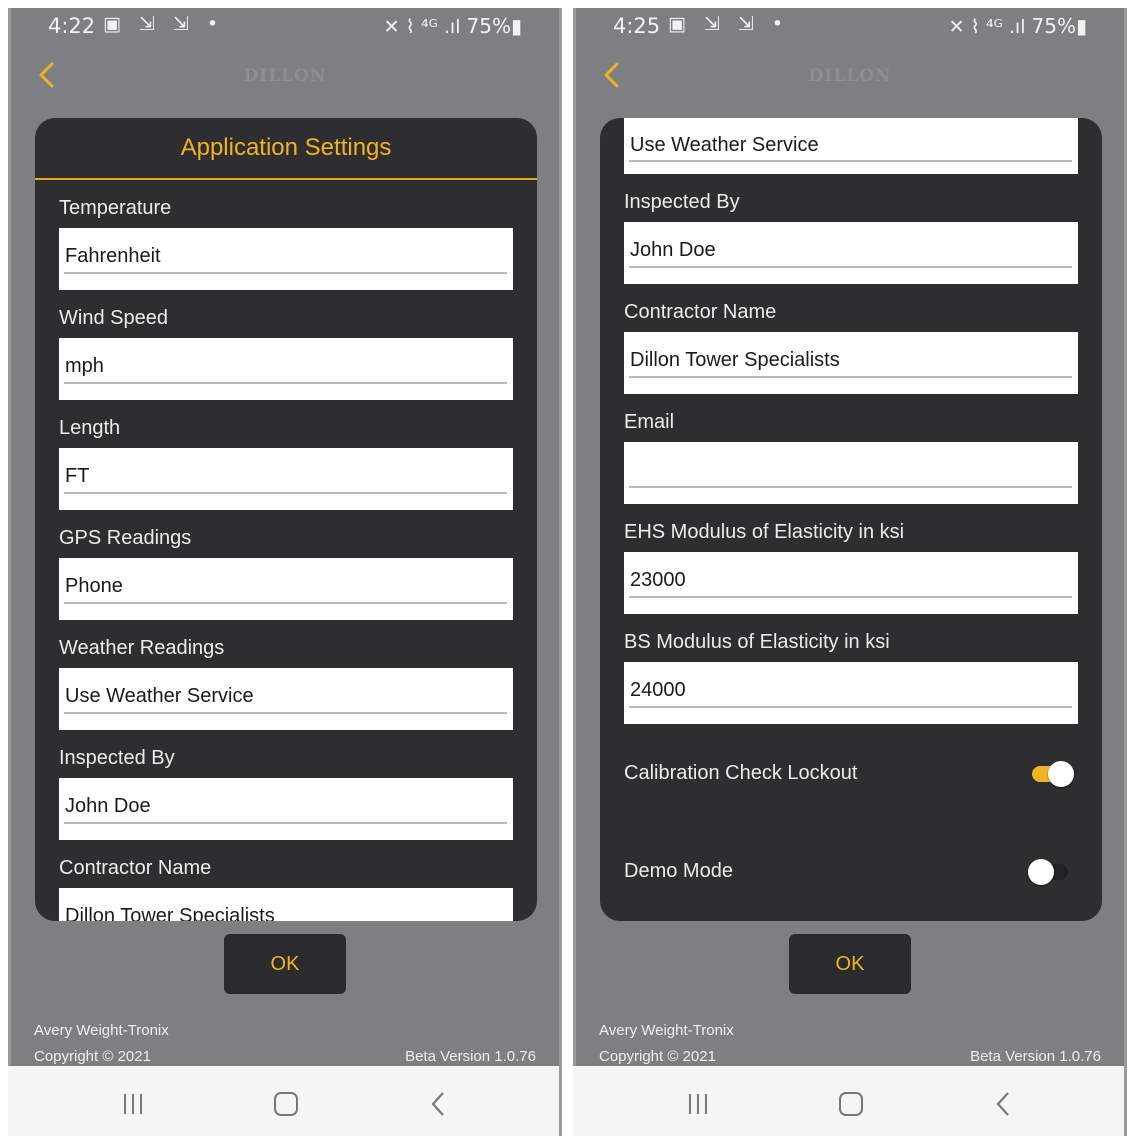  What do you see at coordinates (851, 583) in the screenshot?
I see `ehs-modulus-of-elasticity-in-ksi-field: 23000` at bounding box center [851, 583].